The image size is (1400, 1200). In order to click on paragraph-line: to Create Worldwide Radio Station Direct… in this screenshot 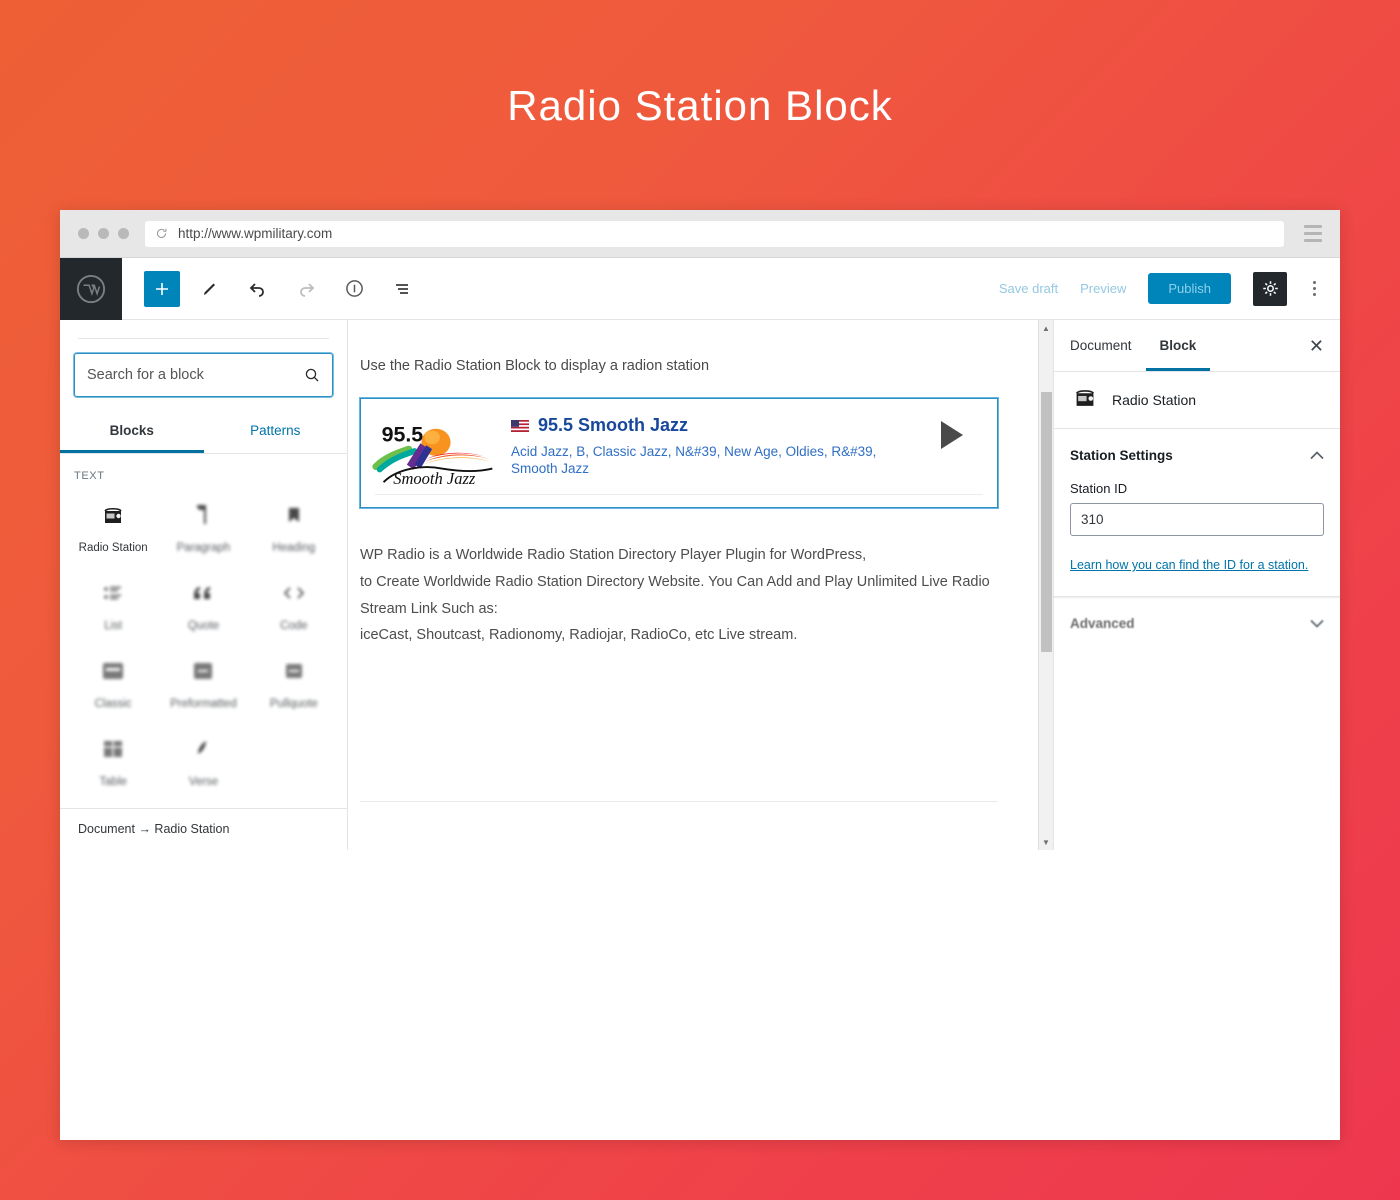, I will do `click(675, 581)`.